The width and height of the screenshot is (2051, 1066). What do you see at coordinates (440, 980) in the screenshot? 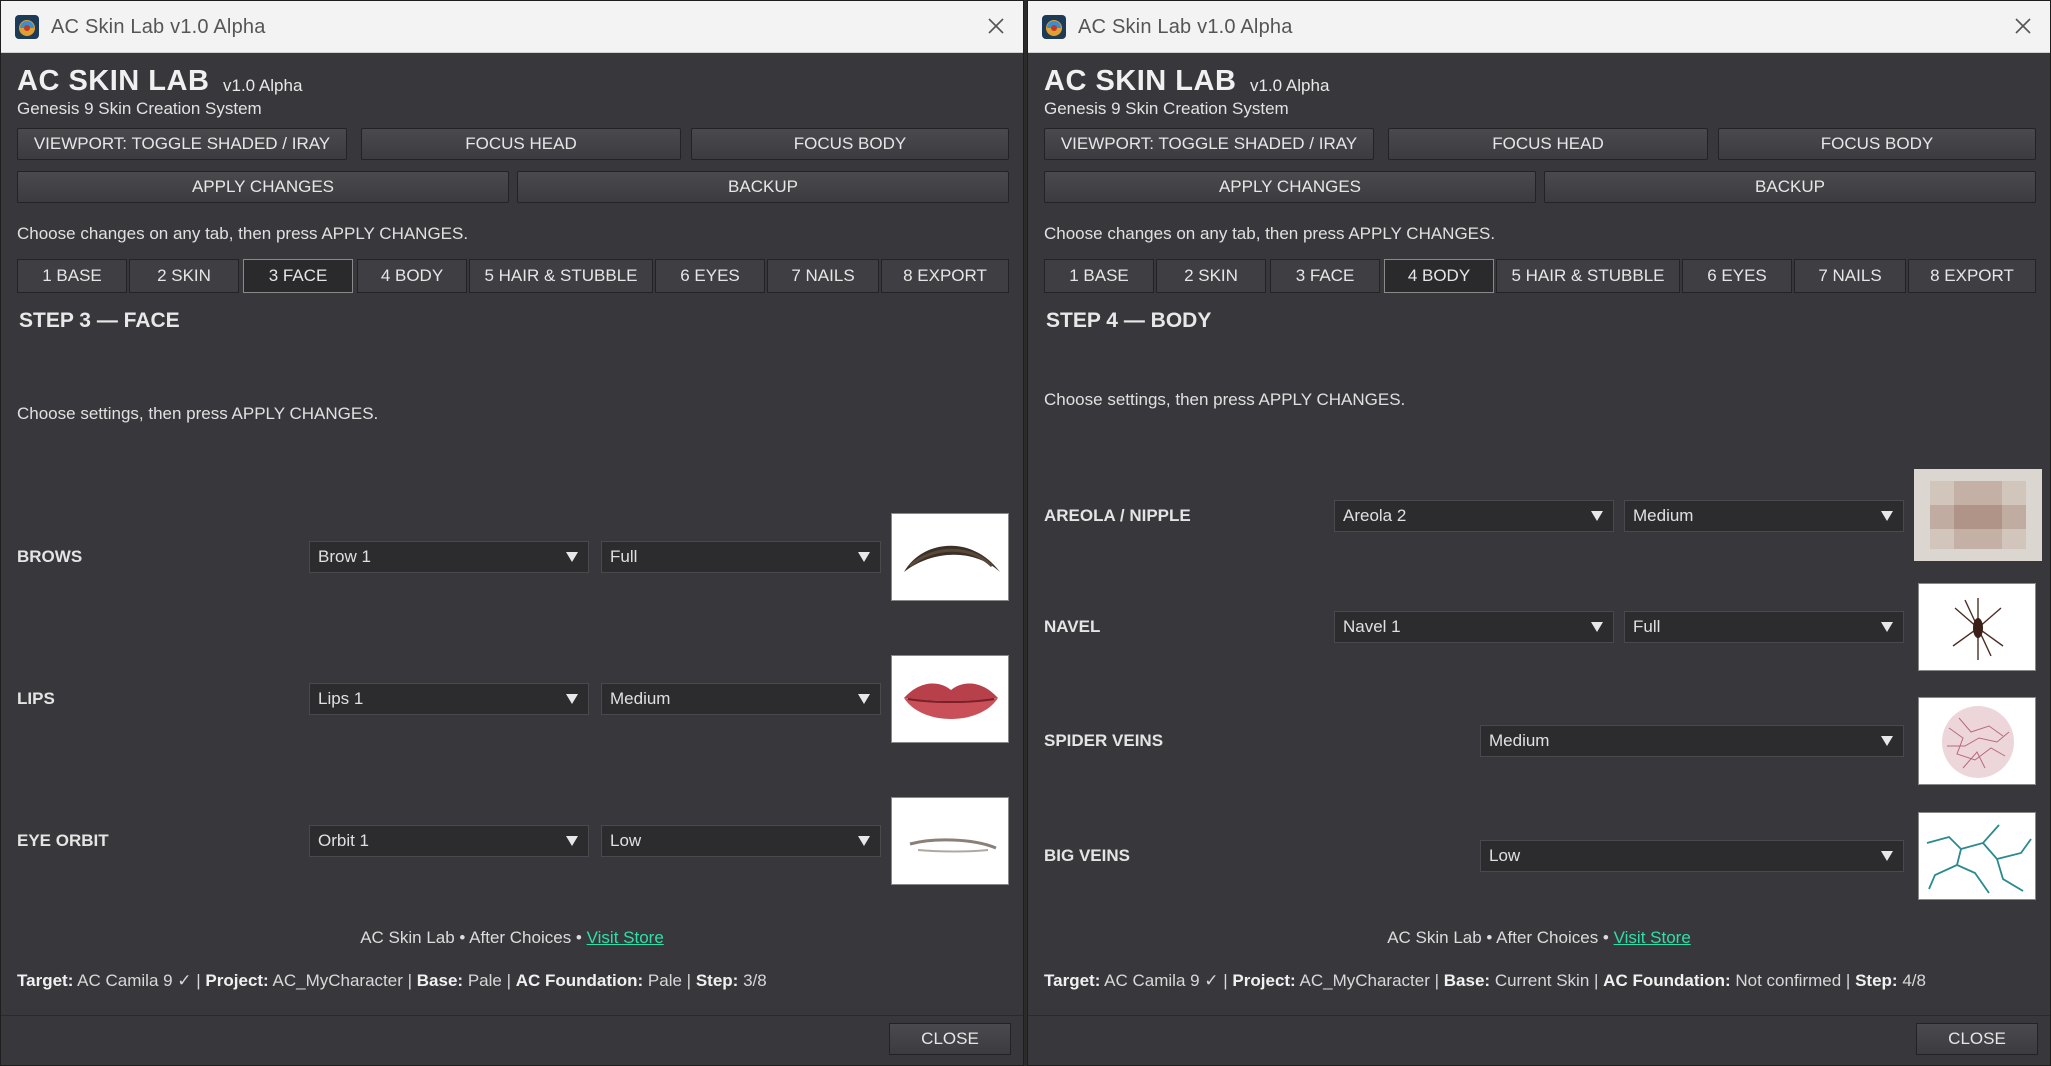
I see `status-base-label: Base:` at bounding box center [440, 980].